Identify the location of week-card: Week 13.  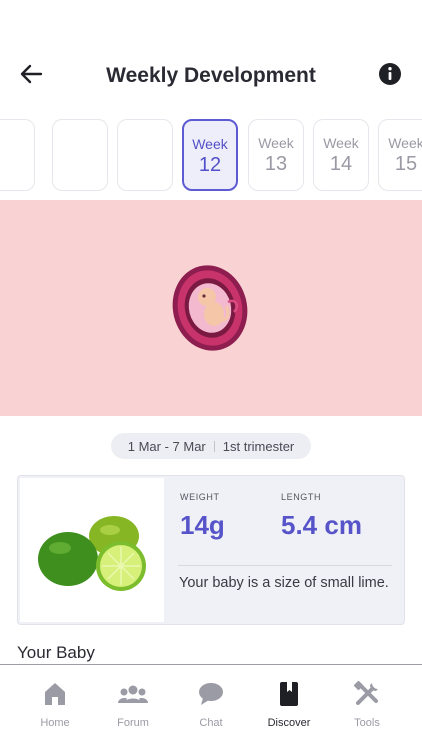
(276, 155).